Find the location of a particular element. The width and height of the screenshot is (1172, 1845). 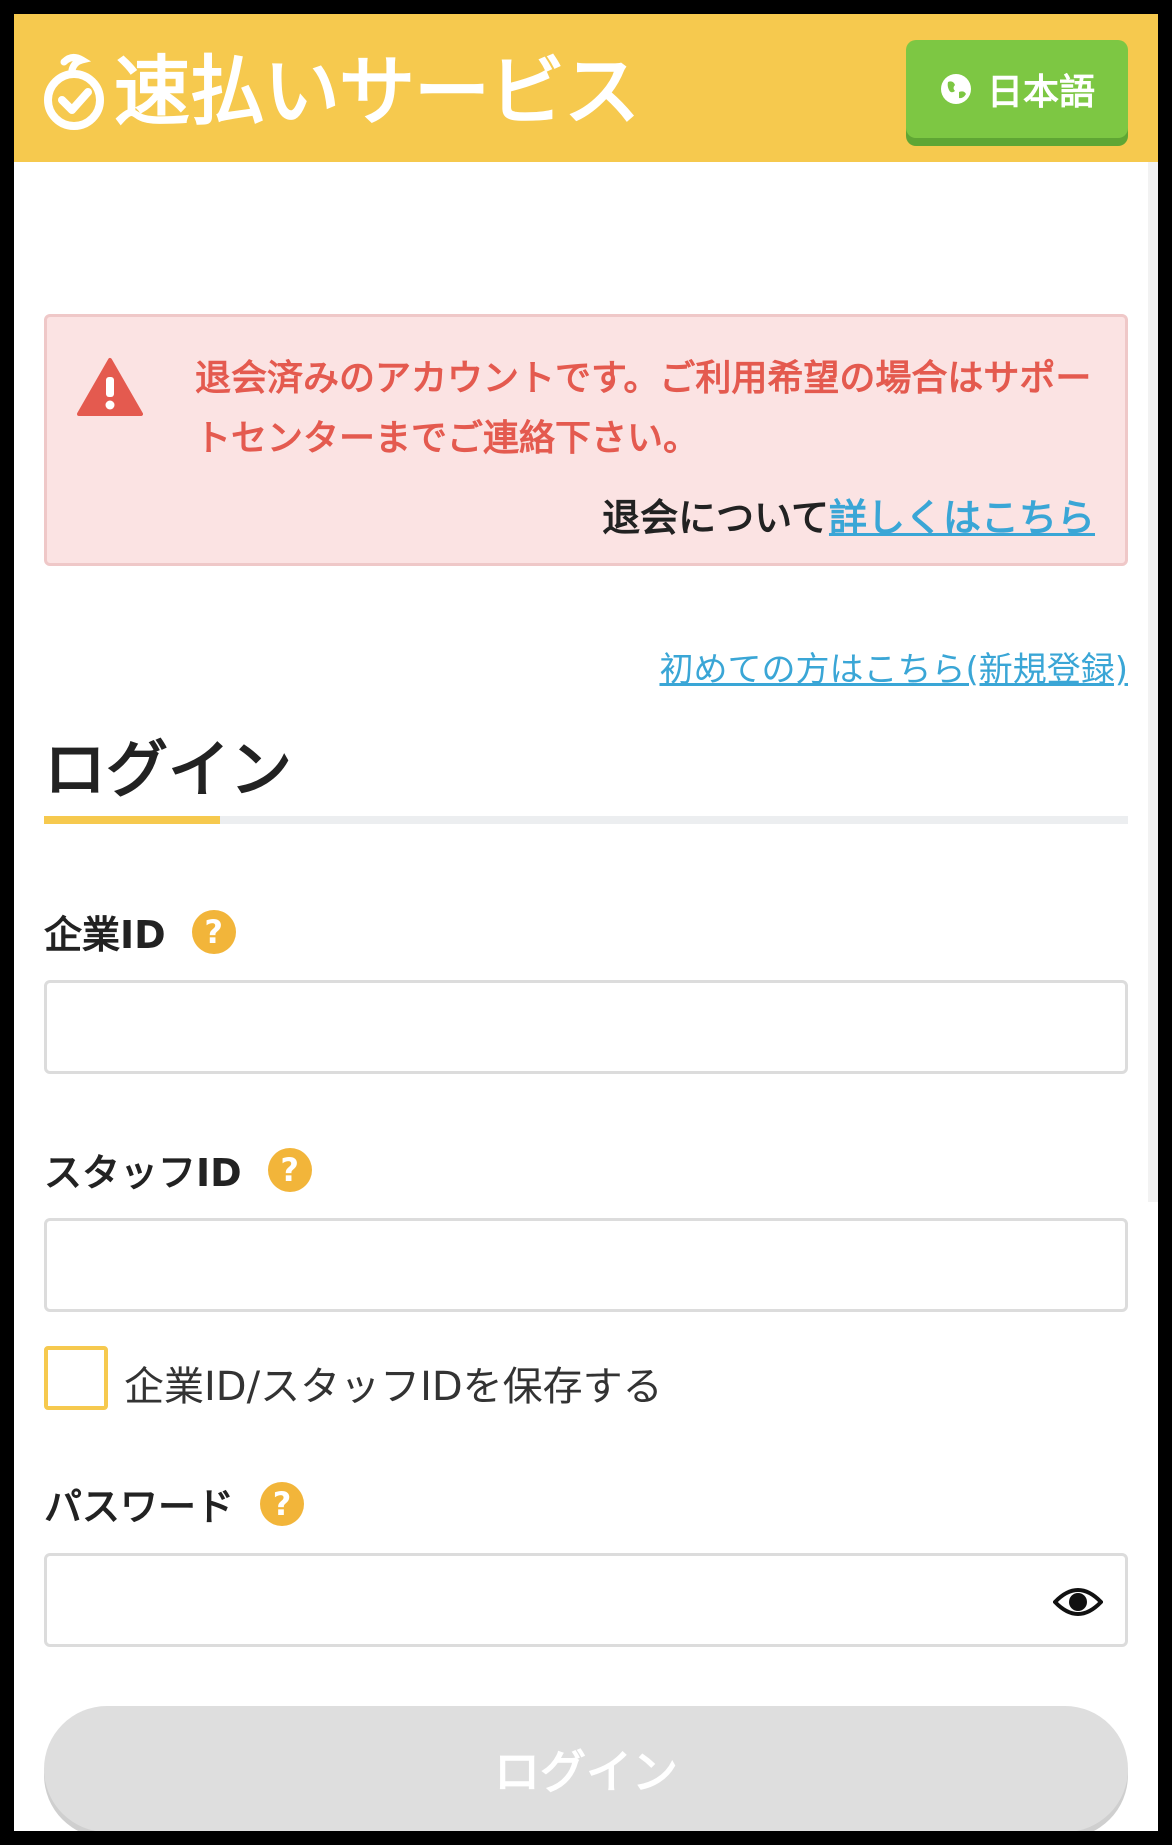

company-id-label: 企業ID ? is located at coordinates (140, 931).